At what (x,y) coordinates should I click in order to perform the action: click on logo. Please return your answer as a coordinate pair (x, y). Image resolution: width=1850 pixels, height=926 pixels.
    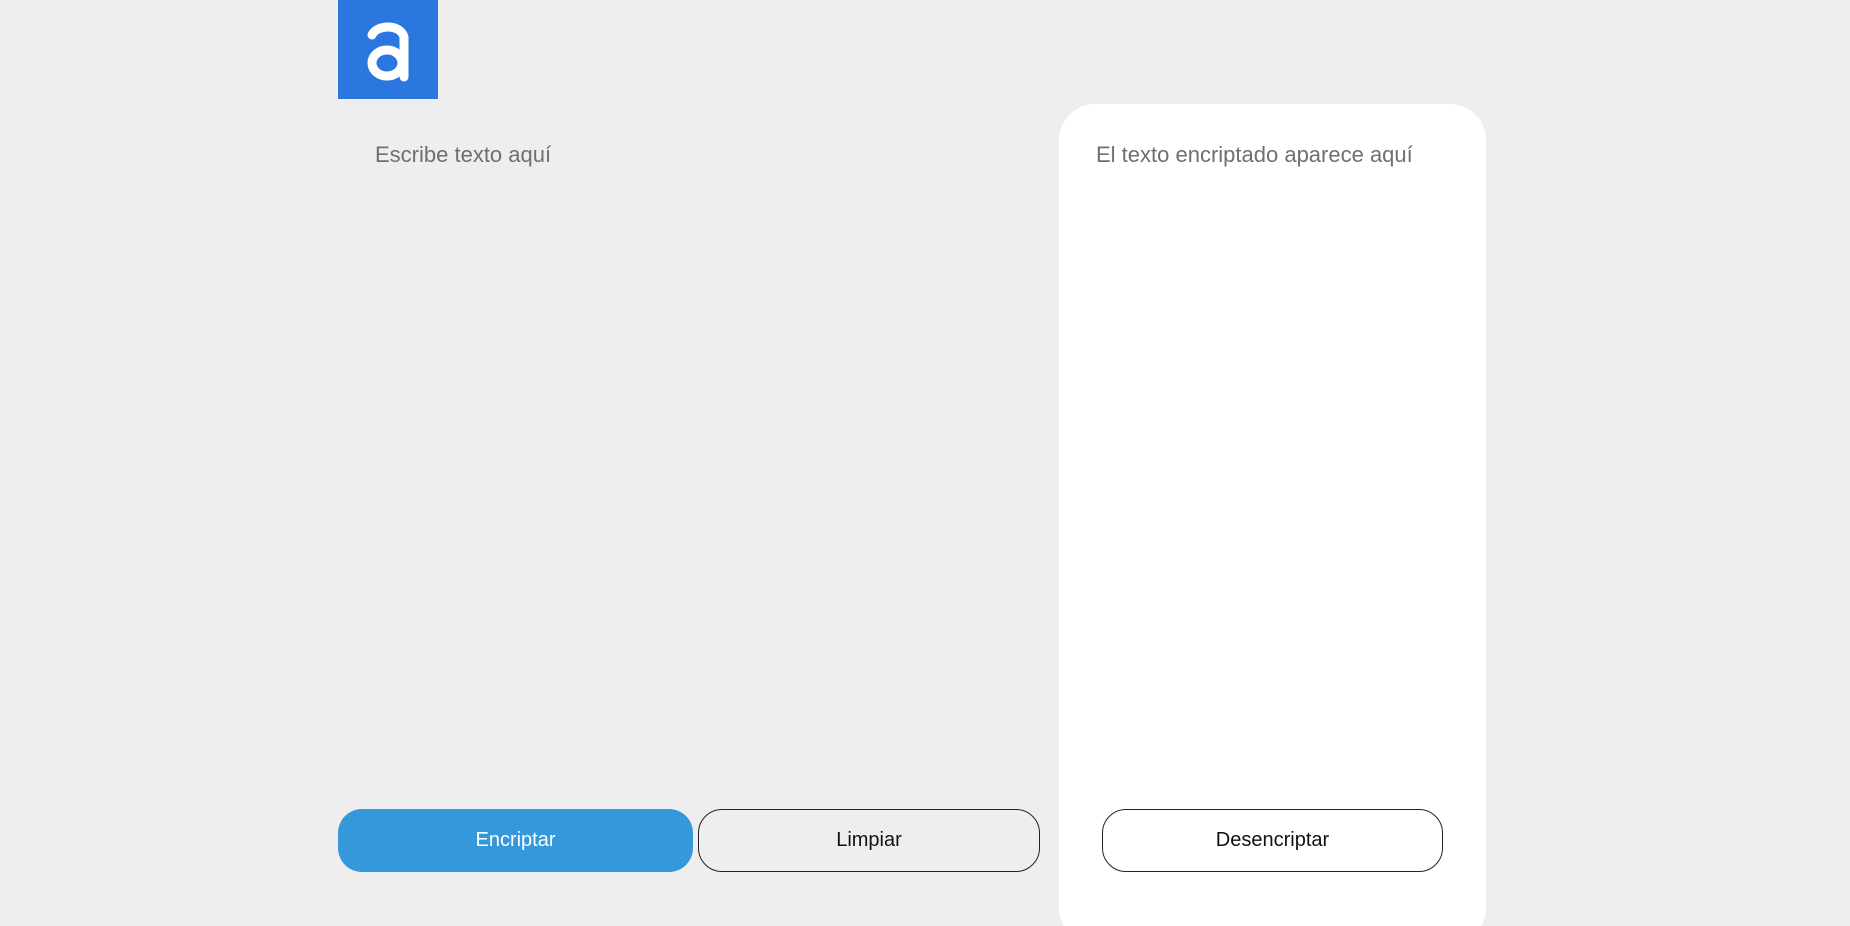
    Looking at the image, I should click on (388, 49).